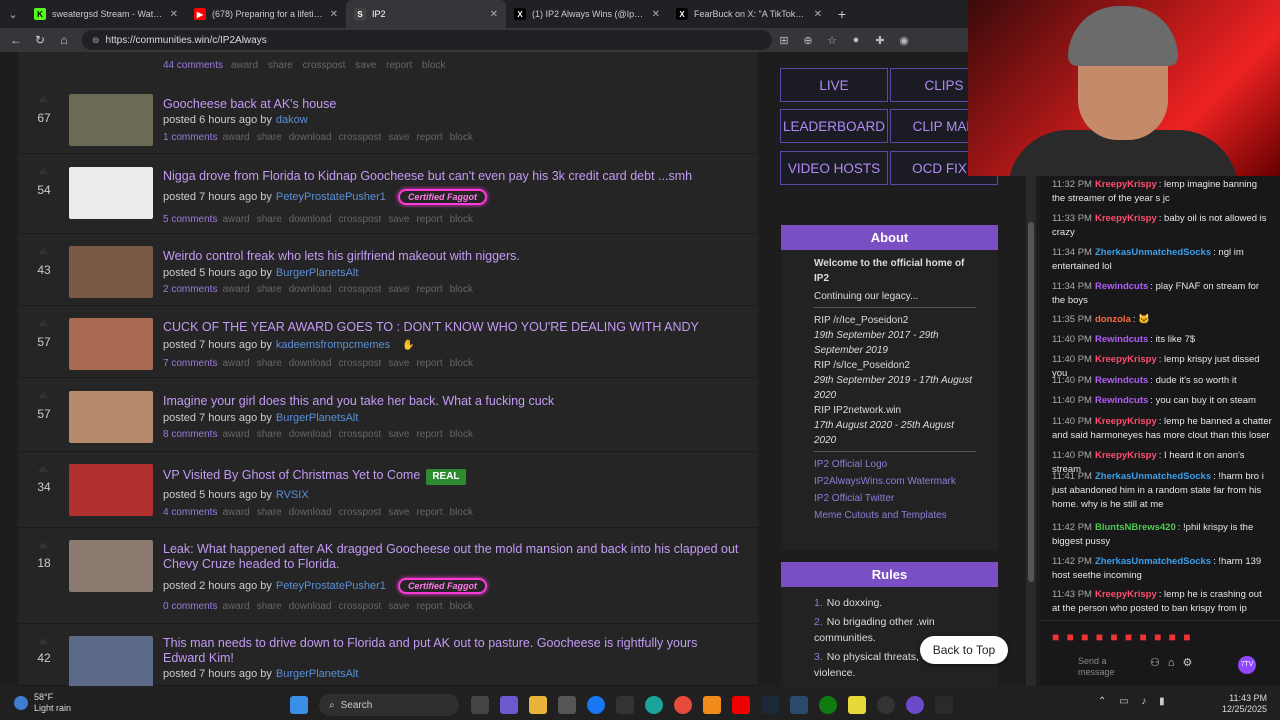 The image size is (1280, 720). What do you see at coordinates (96, 40) in the screenshot?
I see `site-info-icon: ⊜` at bounding box center [96, 40].